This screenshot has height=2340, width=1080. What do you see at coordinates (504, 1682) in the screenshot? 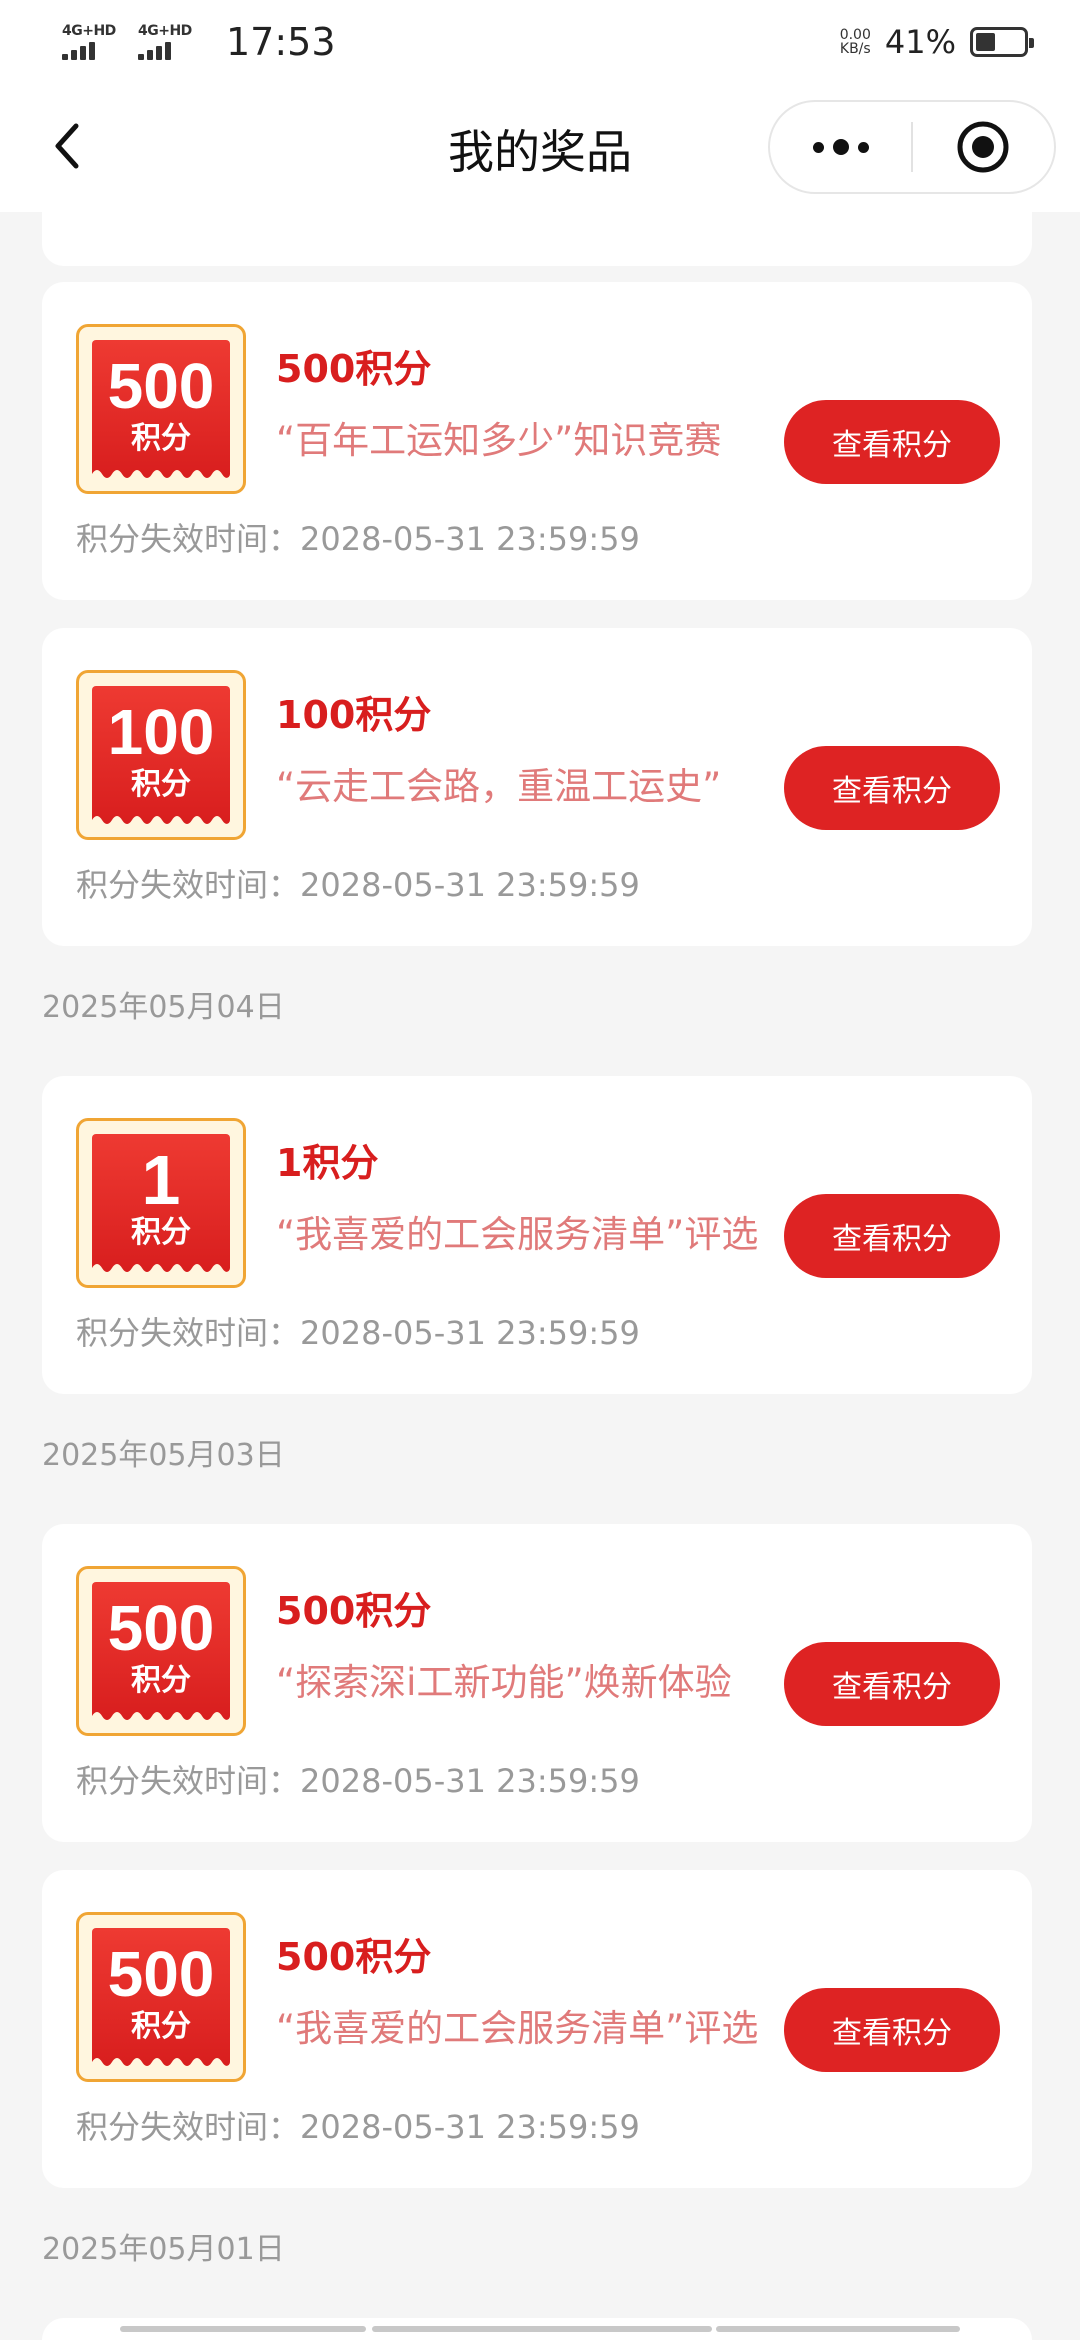
I see `prize-description: “探索深i工新功能”焕新体验` at bounding box center [504, 1682].